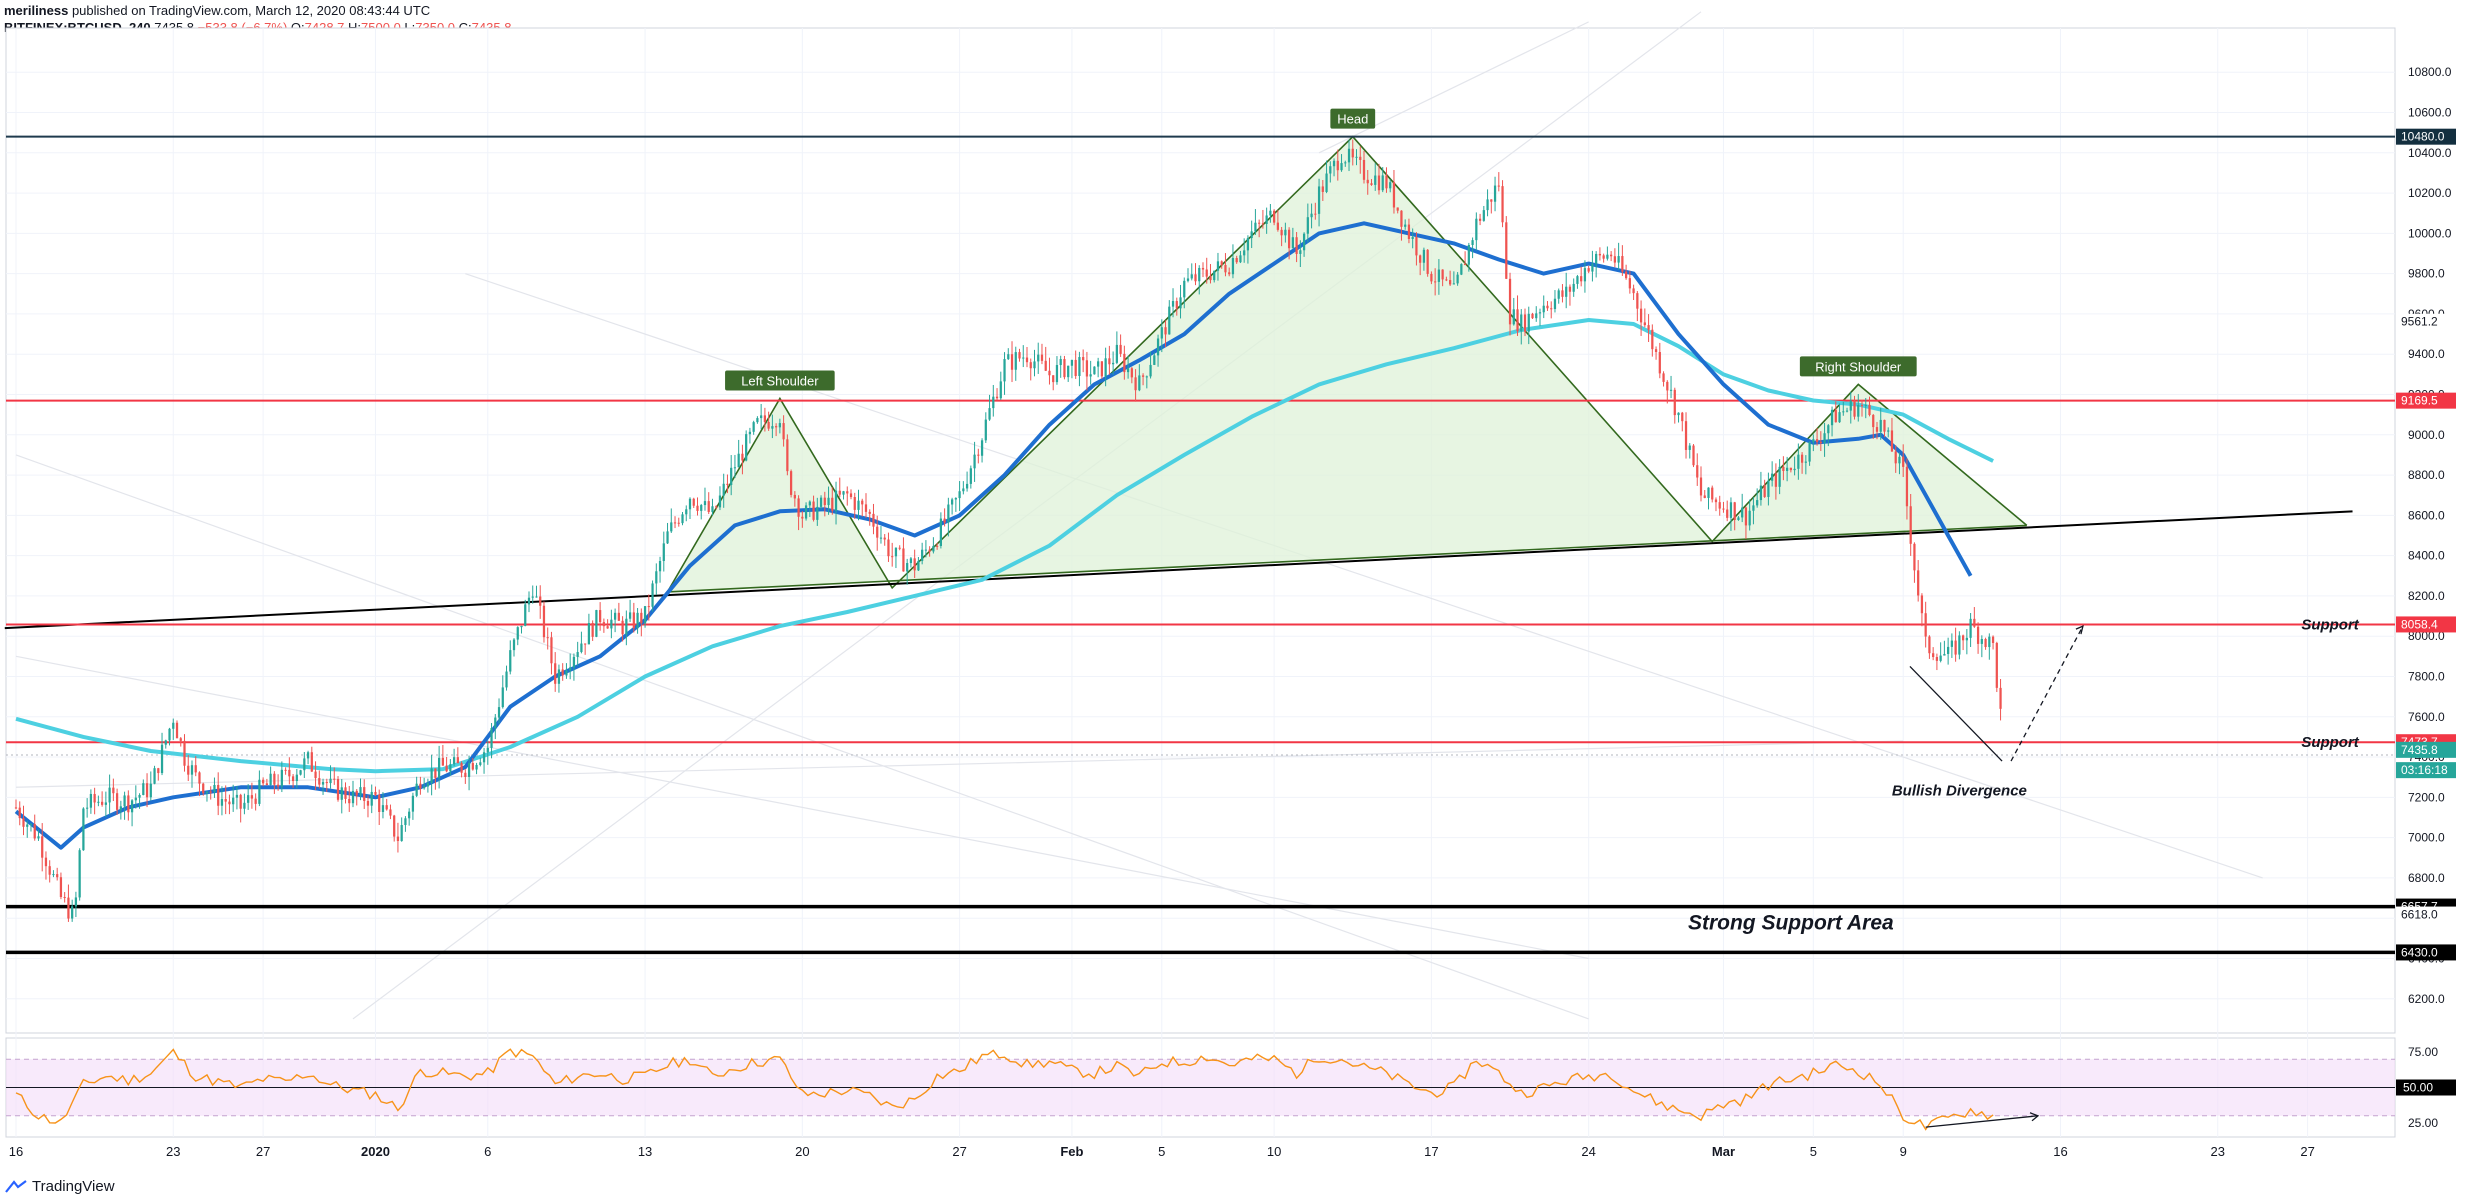 Image resolution: width=2468 pixels, height=1203 pixels. Describe the element at coordinates (1274, 1151) in the screenshot. I see `x-tick-label: 10` at that location.